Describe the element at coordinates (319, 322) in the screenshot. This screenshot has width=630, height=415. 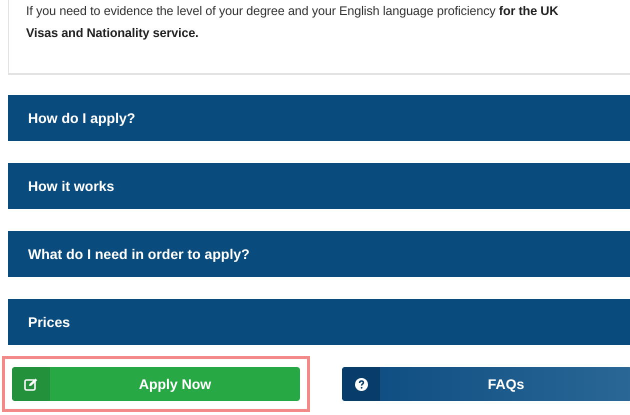
I see `accordion-header: Prices` at that location.